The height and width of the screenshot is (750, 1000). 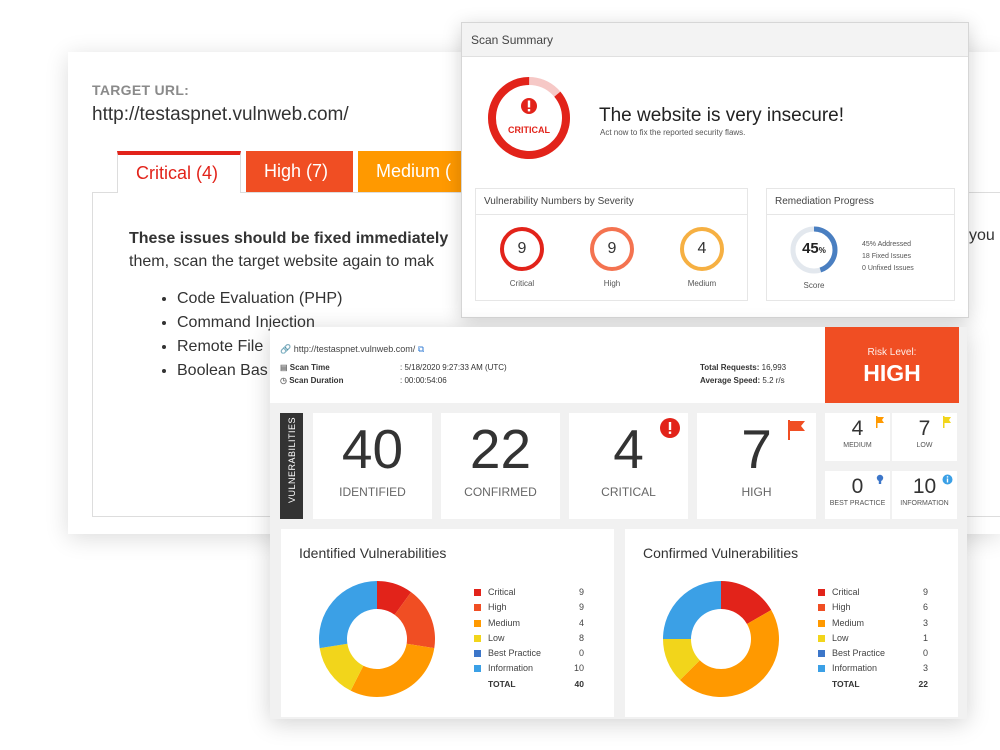 I want to click on legend-label: Critical, so click(x=502, y=592).